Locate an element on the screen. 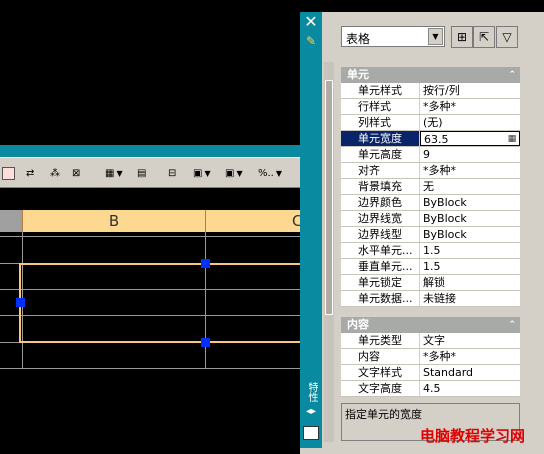 The height and width of the screenshot is (454, 544). property-value: 未链接 is located at coordinates (470, 298).